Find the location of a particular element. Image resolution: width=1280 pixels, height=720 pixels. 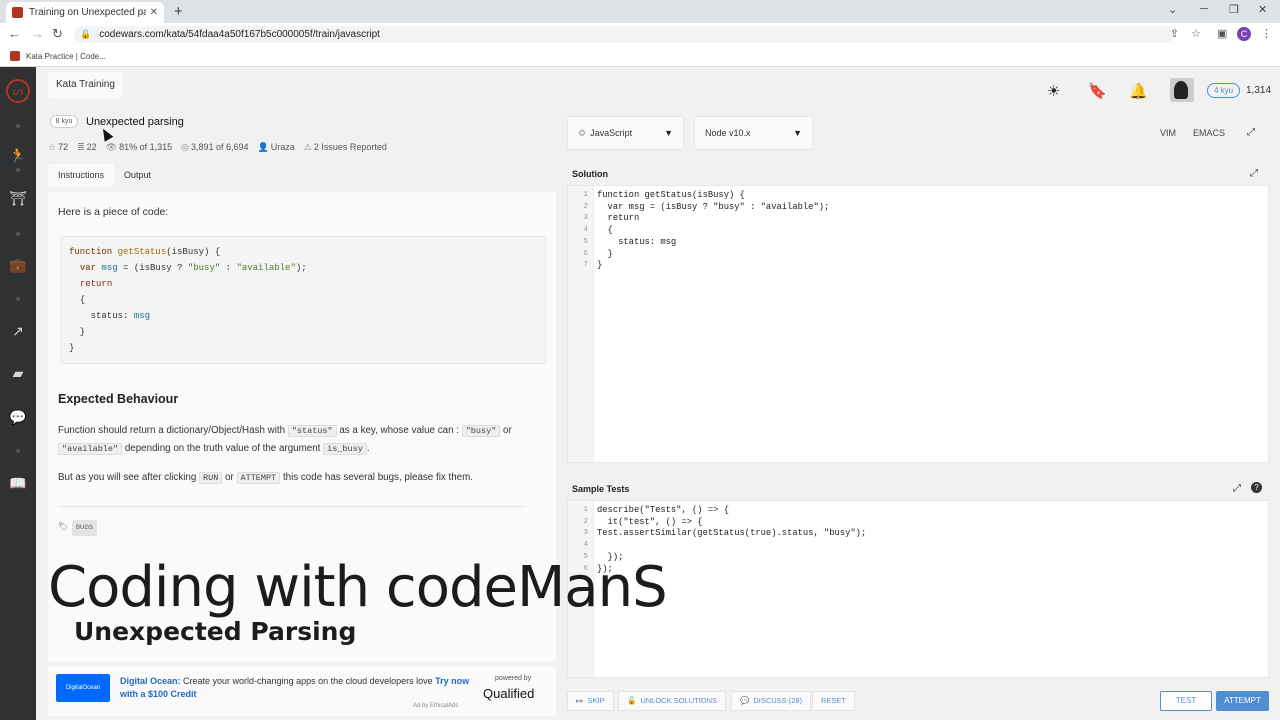

profile-avatar: C is located at coordinates (1244, 34).